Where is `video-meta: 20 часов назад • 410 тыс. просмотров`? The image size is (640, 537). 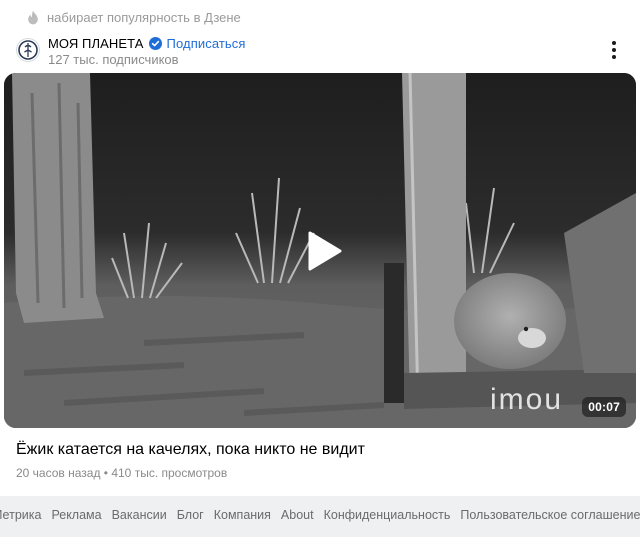 video-meta: 20 часов назад • 410 тыс. просмотров is located at coordinates (122, 473).